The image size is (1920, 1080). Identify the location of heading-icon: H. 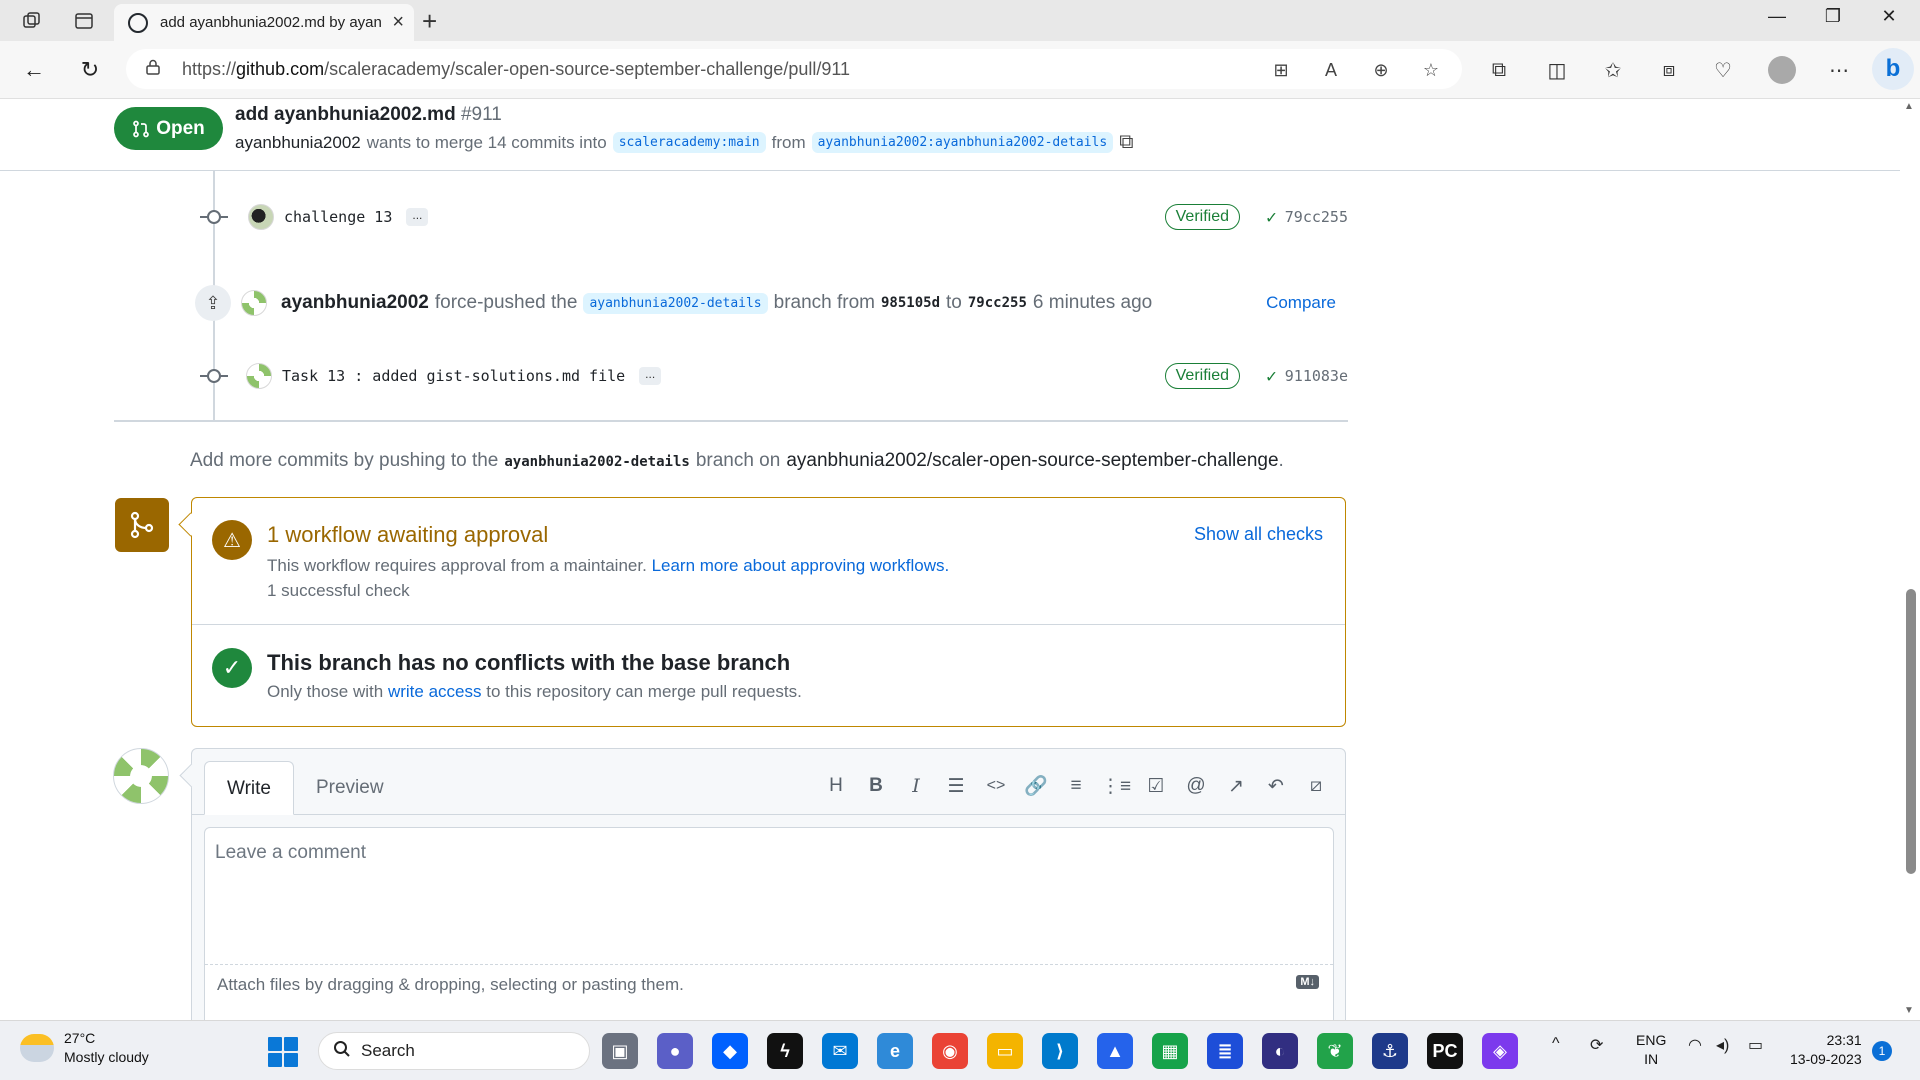
(836, 786).